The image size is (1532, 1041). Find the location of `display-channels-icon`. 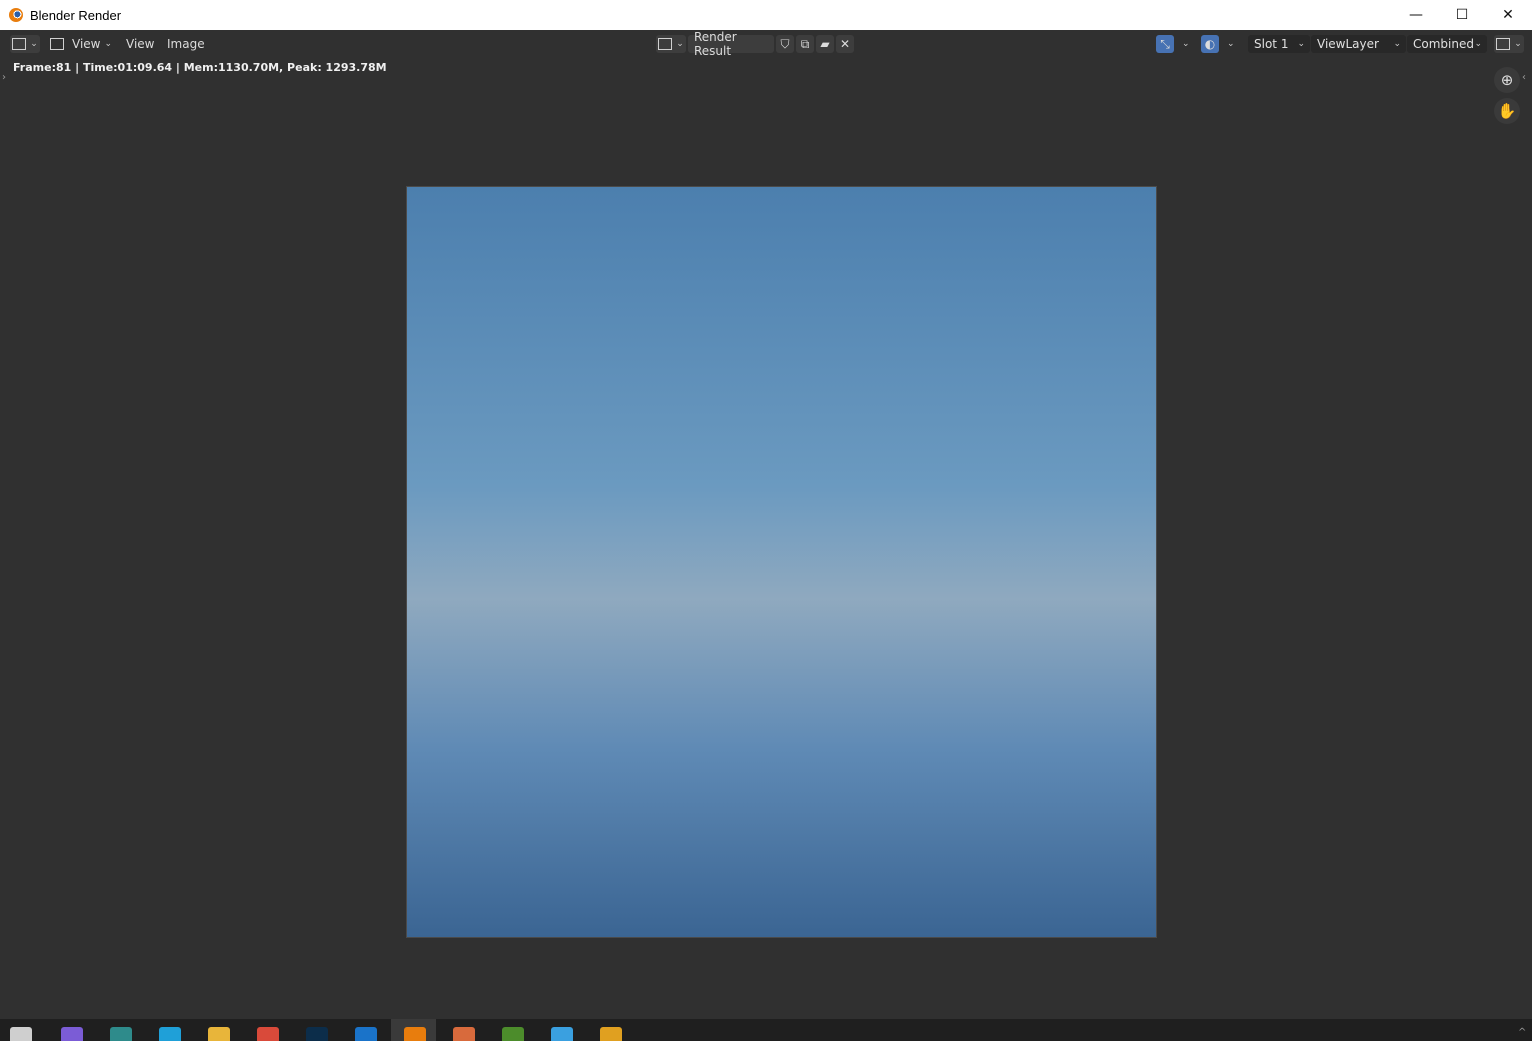

display-channels-icon is located at coordinates (1503, 44).